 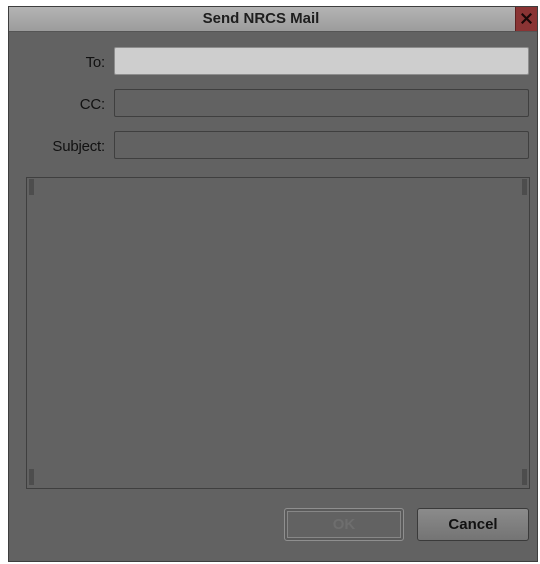 What do you see at coordinates (344, 524) in the screenshot?
I see `ok-button: OK` at bounding box center [344, 524].